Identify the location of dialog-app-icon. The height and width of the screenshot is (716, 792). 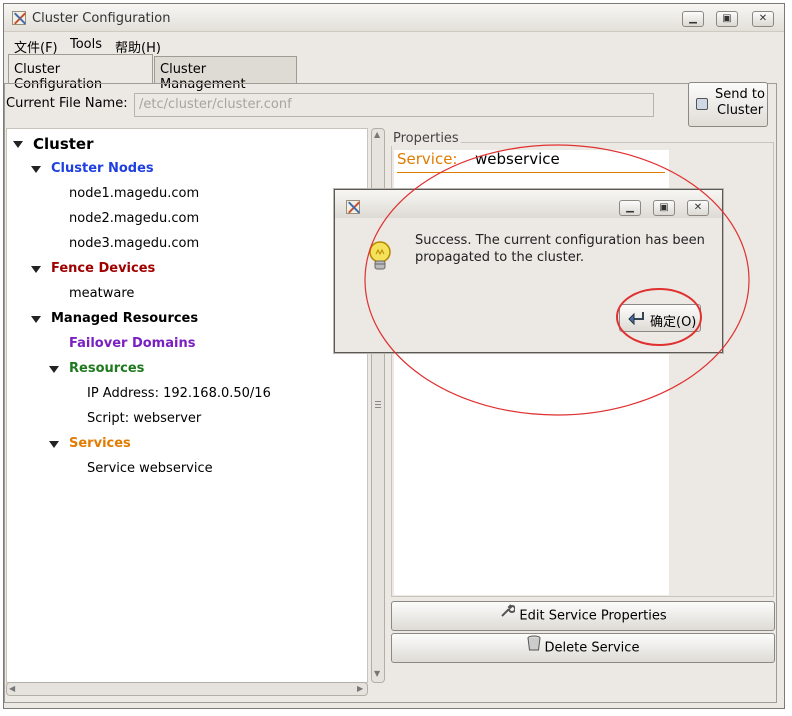
(353, 207).